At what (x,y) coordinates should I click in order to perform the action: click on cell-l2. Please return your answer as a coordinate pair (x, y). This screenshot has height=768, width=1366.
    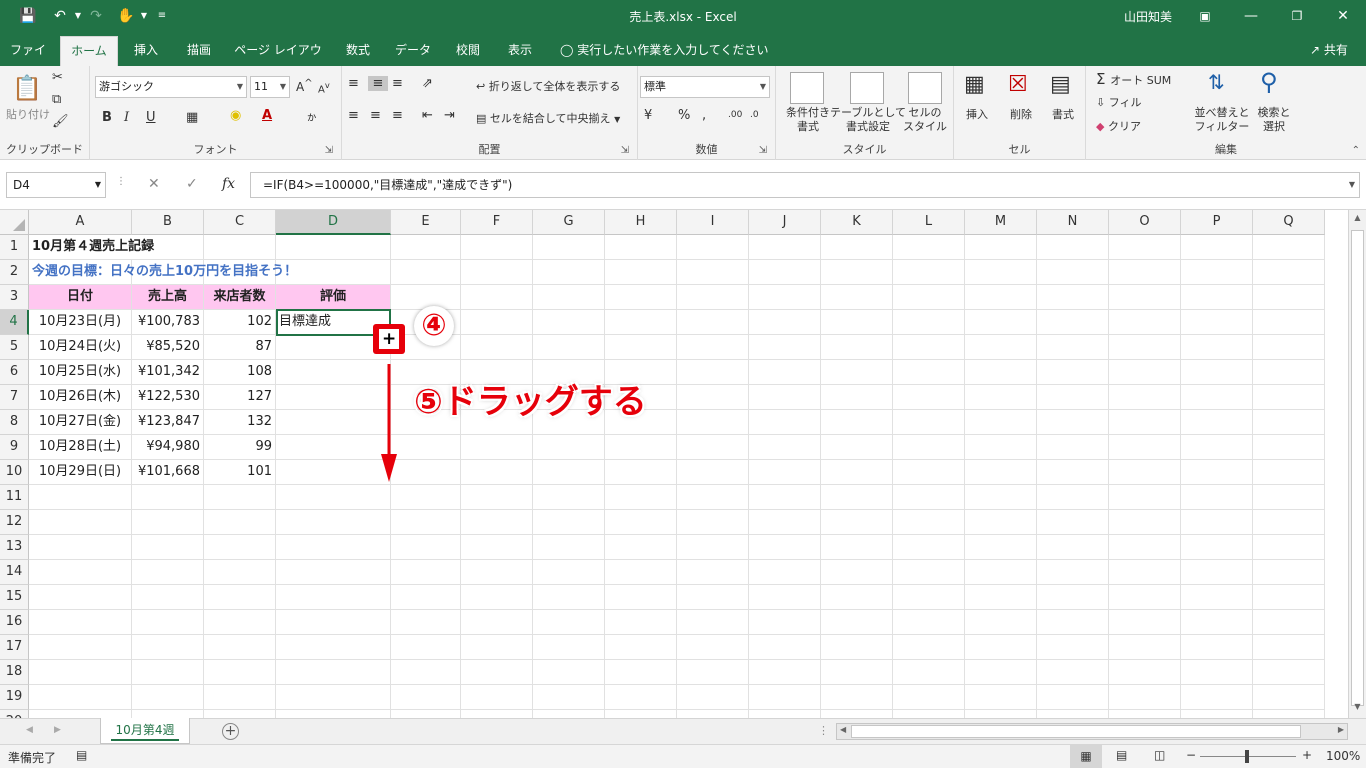
    Looking at the image, I should click on (929, 272).